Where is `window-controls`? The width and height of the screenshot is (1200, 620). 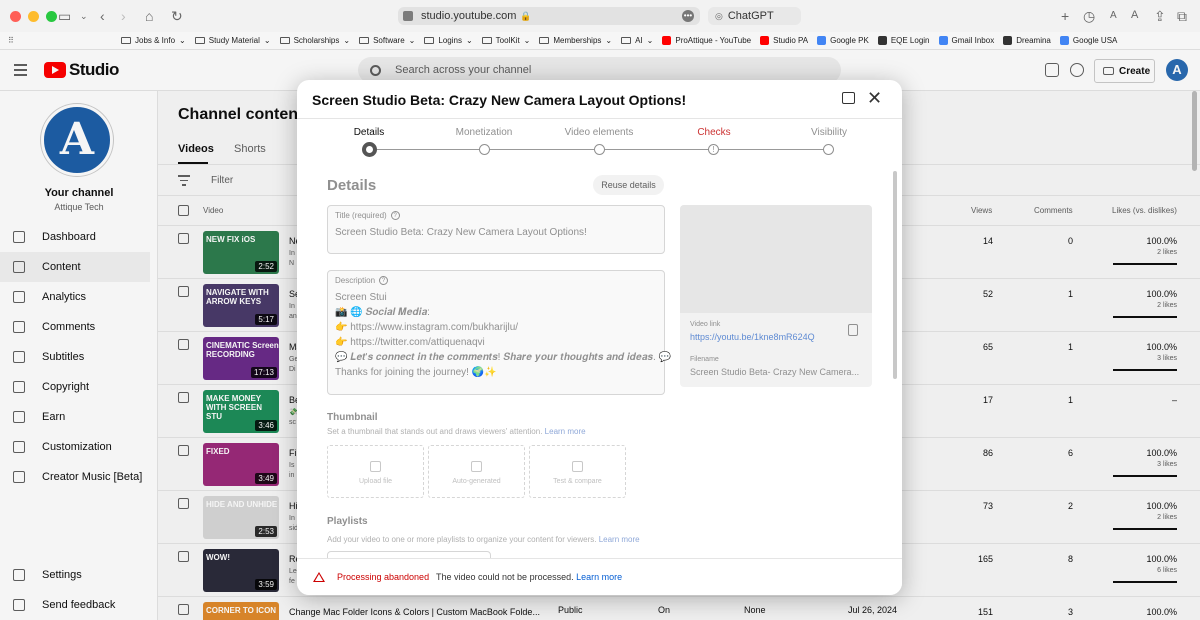
window-controls is located at coordinates (33, 16).